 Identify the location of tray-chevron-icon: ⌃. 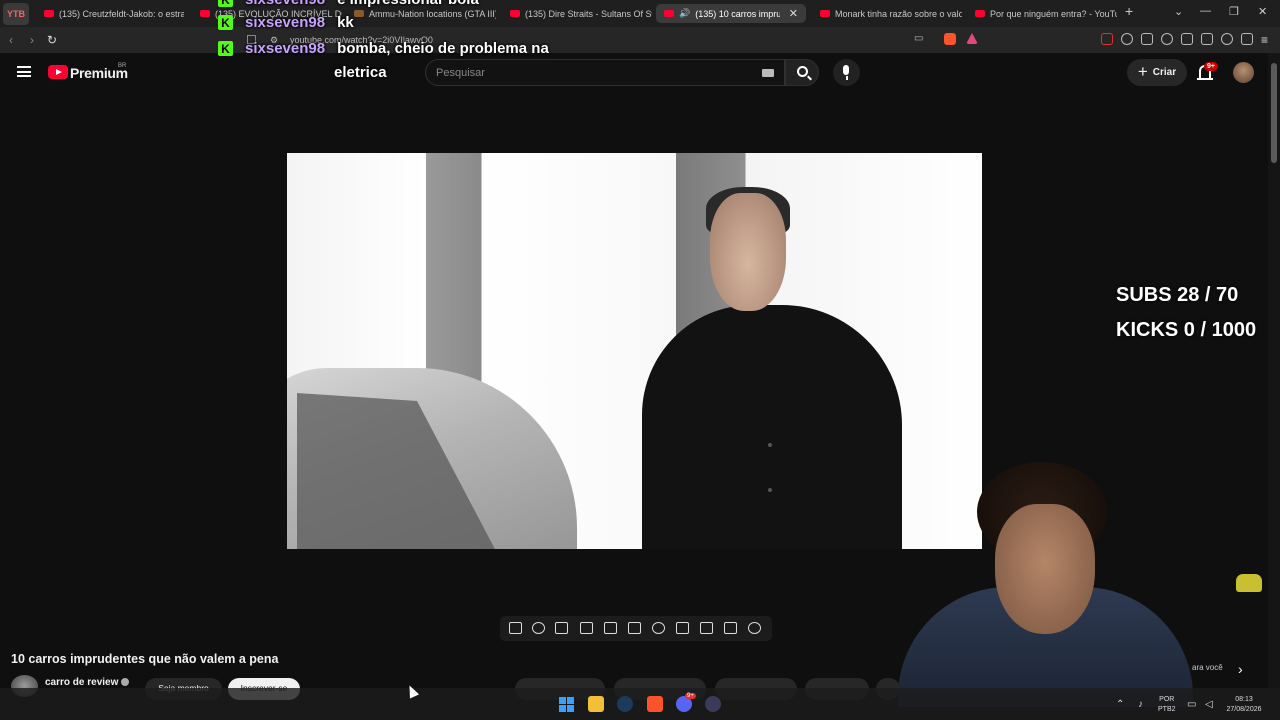
(1120, 704).